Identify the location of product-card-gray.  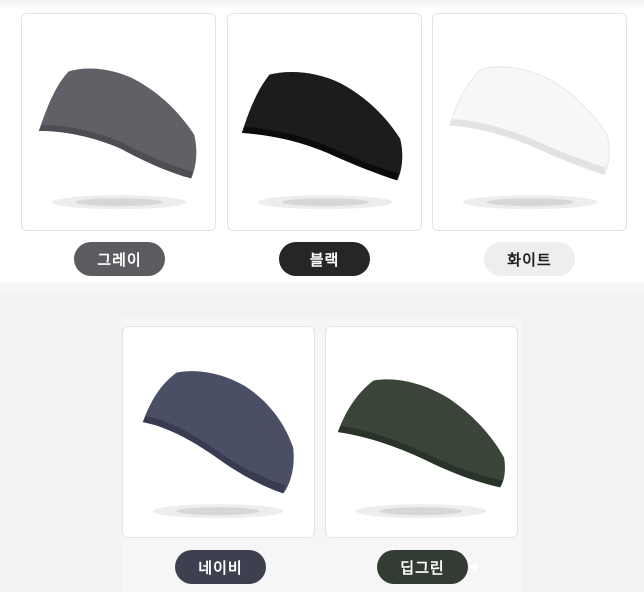
(118, 122).